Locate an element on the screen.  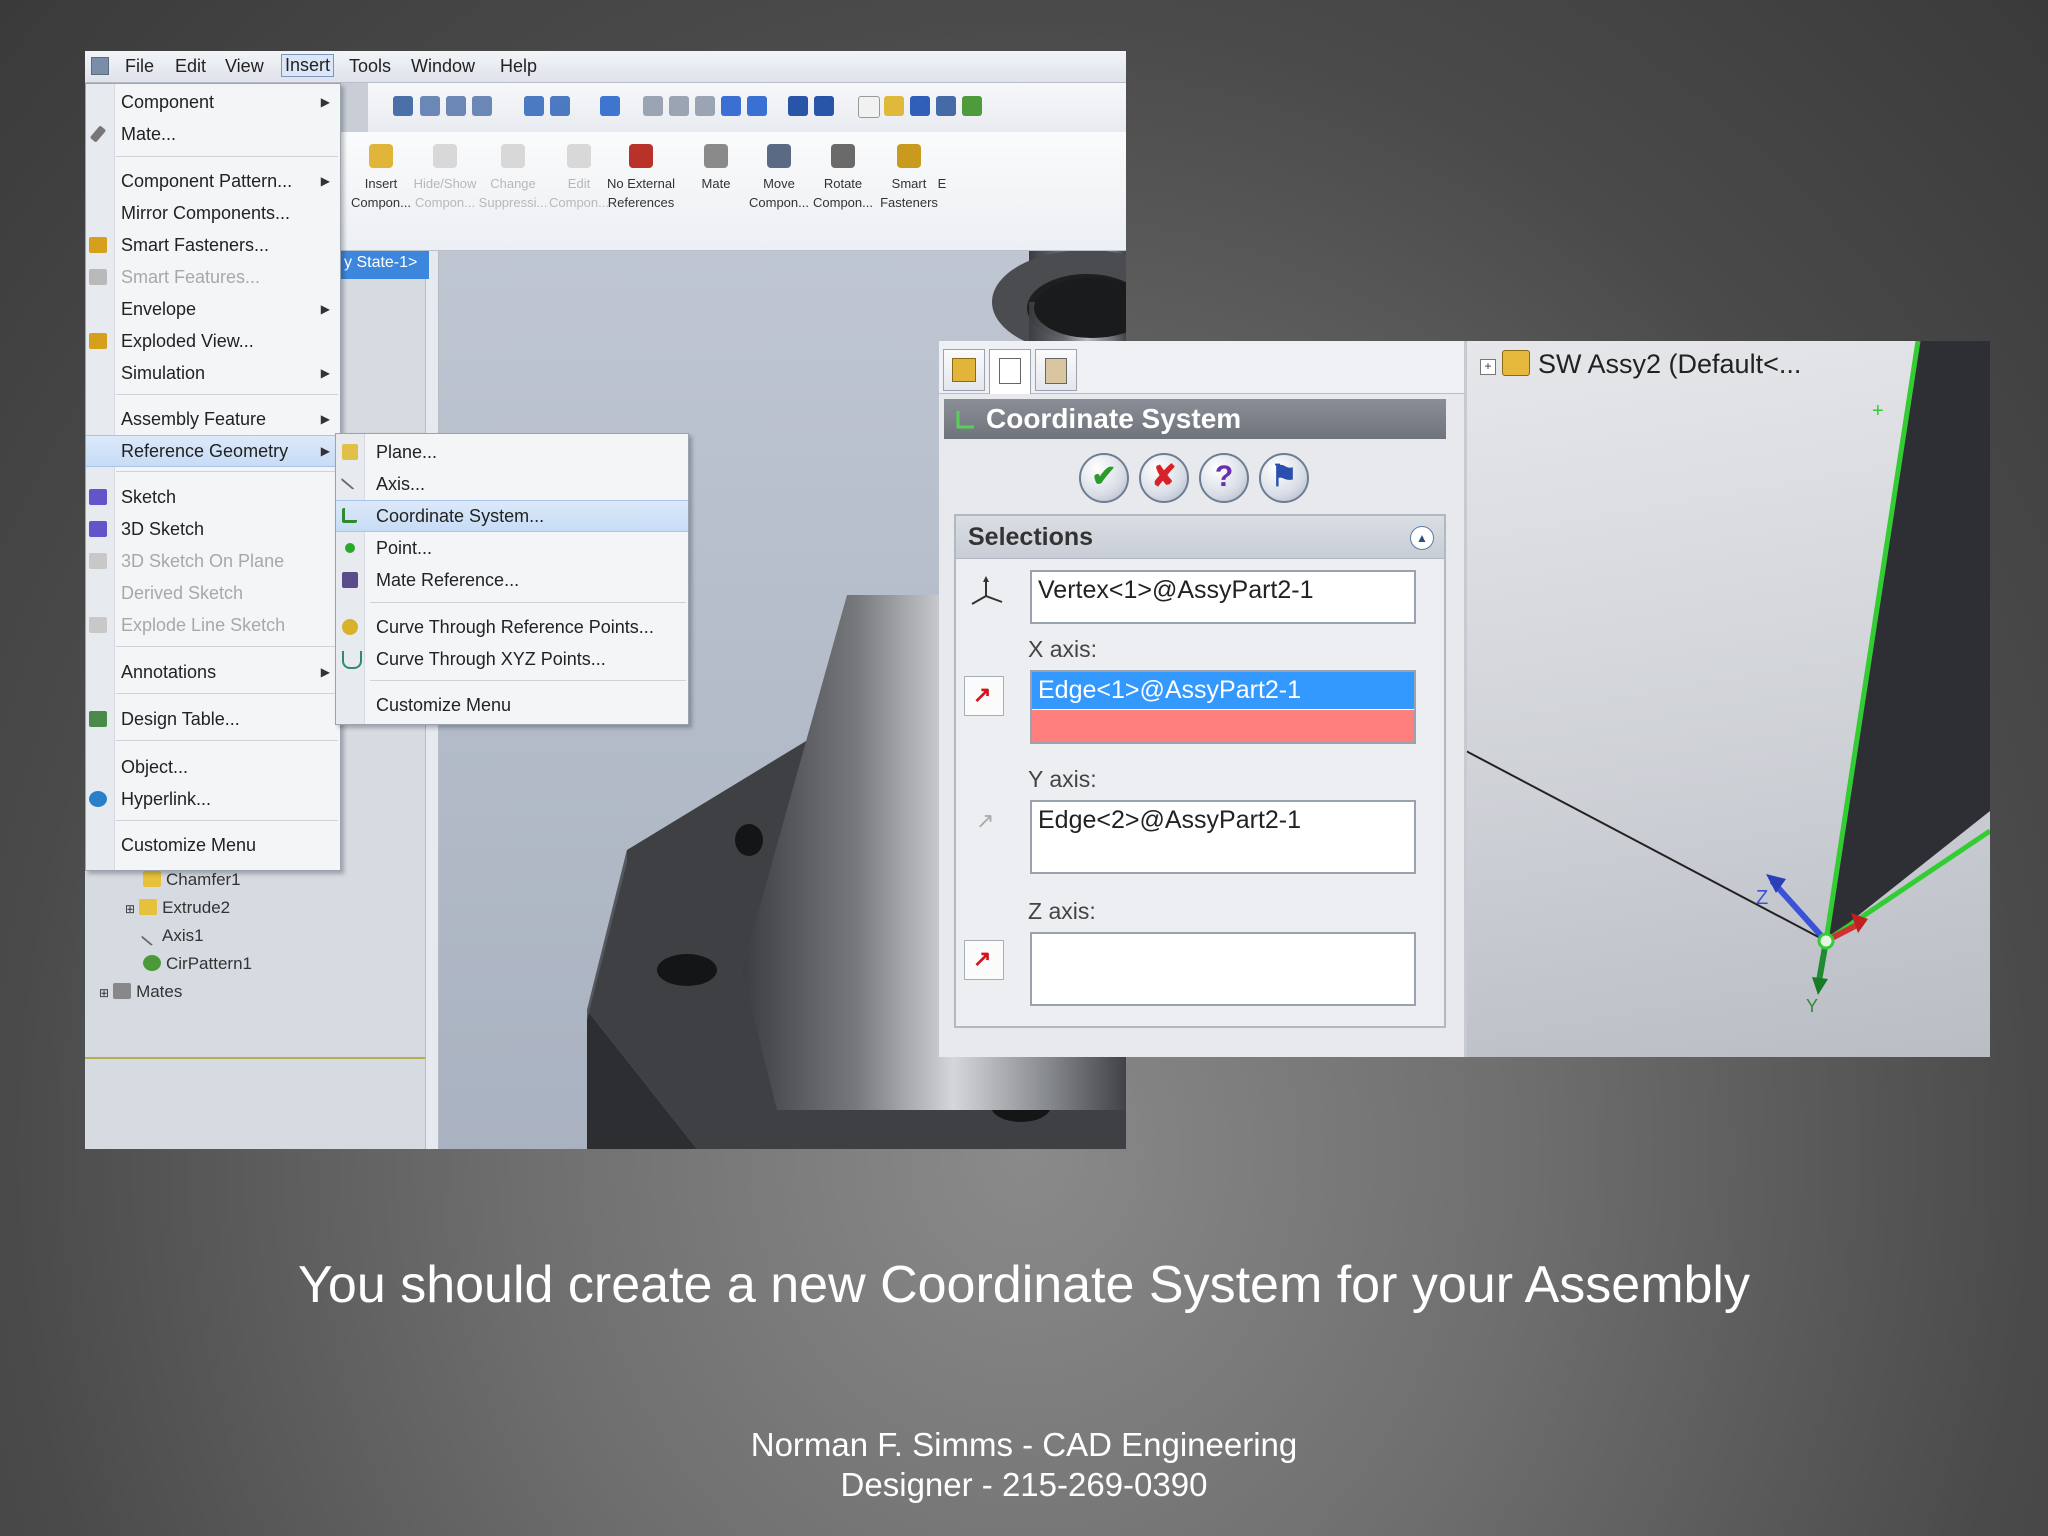
menu-item-envelope: Envelope ▶ is located at coordinates (213, 309).